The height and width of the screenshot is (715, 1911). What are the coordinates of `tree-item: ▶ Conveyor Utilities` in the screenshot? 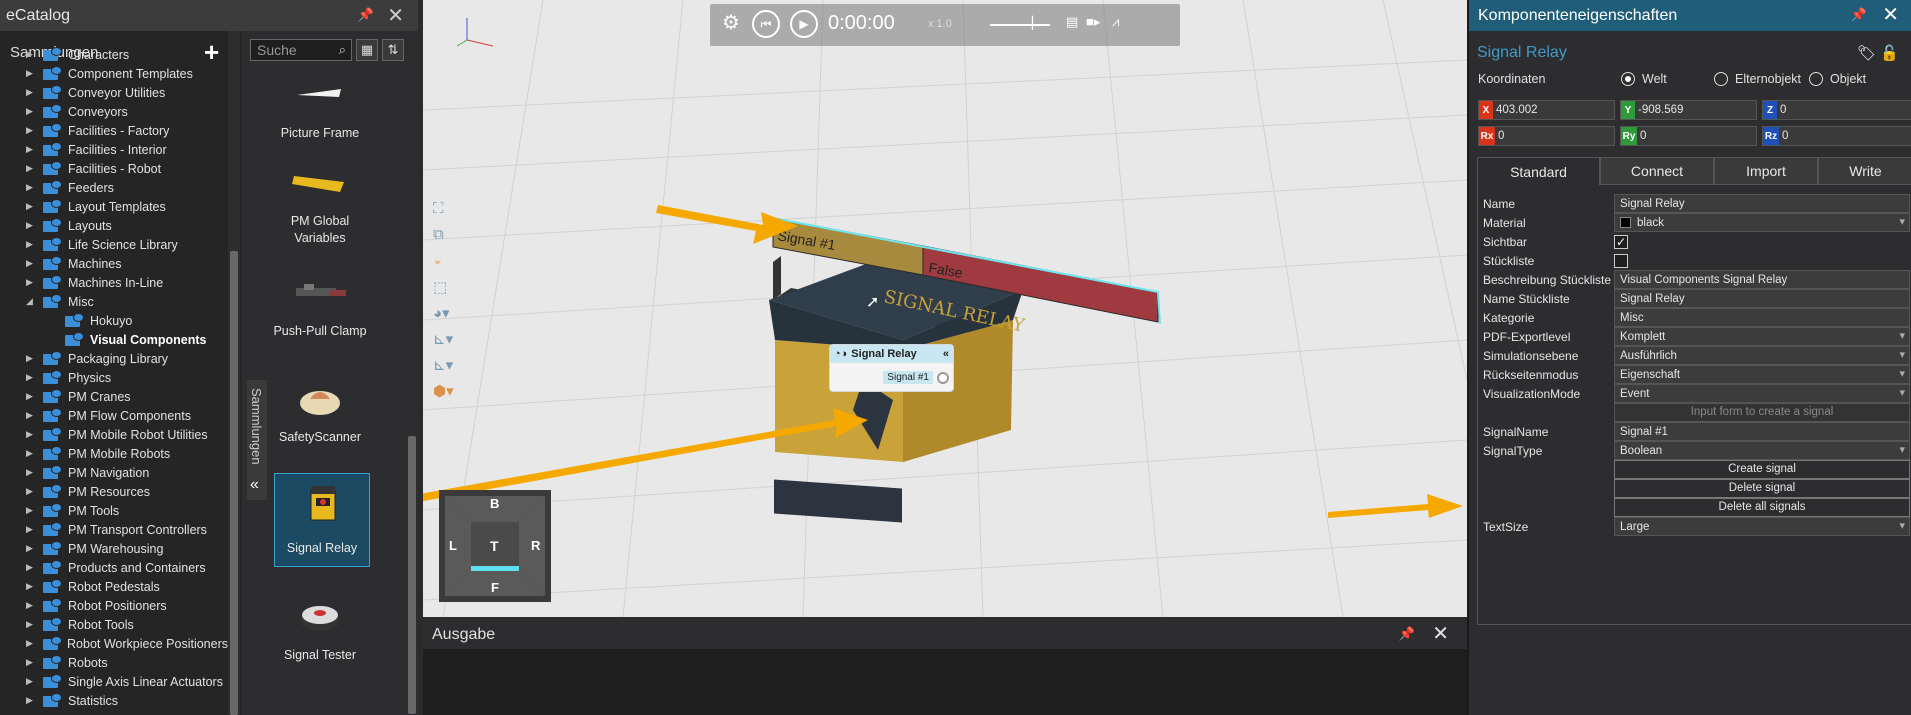 It's located at (114, 92).